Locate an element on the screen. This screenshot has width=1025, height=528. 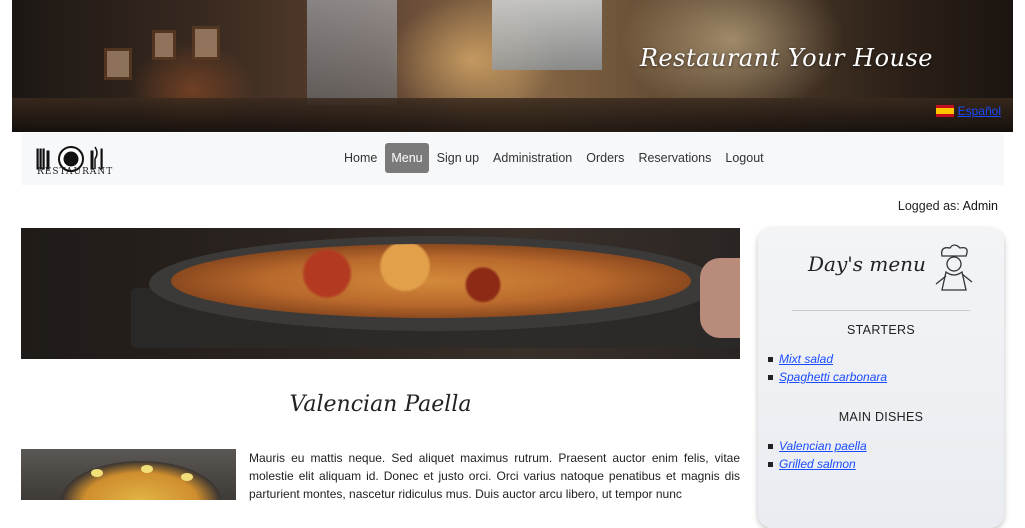
list-item: Valencian paella is located at coordinates (817, 446).